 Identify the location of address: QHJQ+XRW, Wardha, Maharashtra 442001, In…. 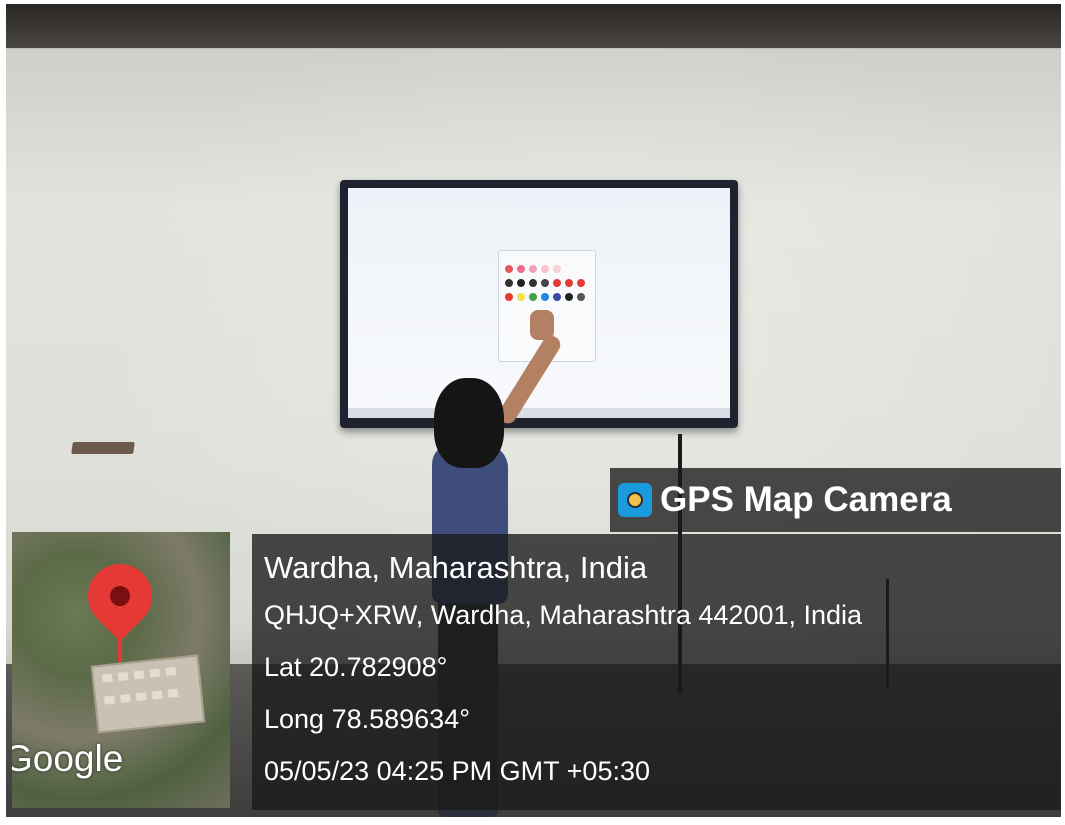
(563, 615).